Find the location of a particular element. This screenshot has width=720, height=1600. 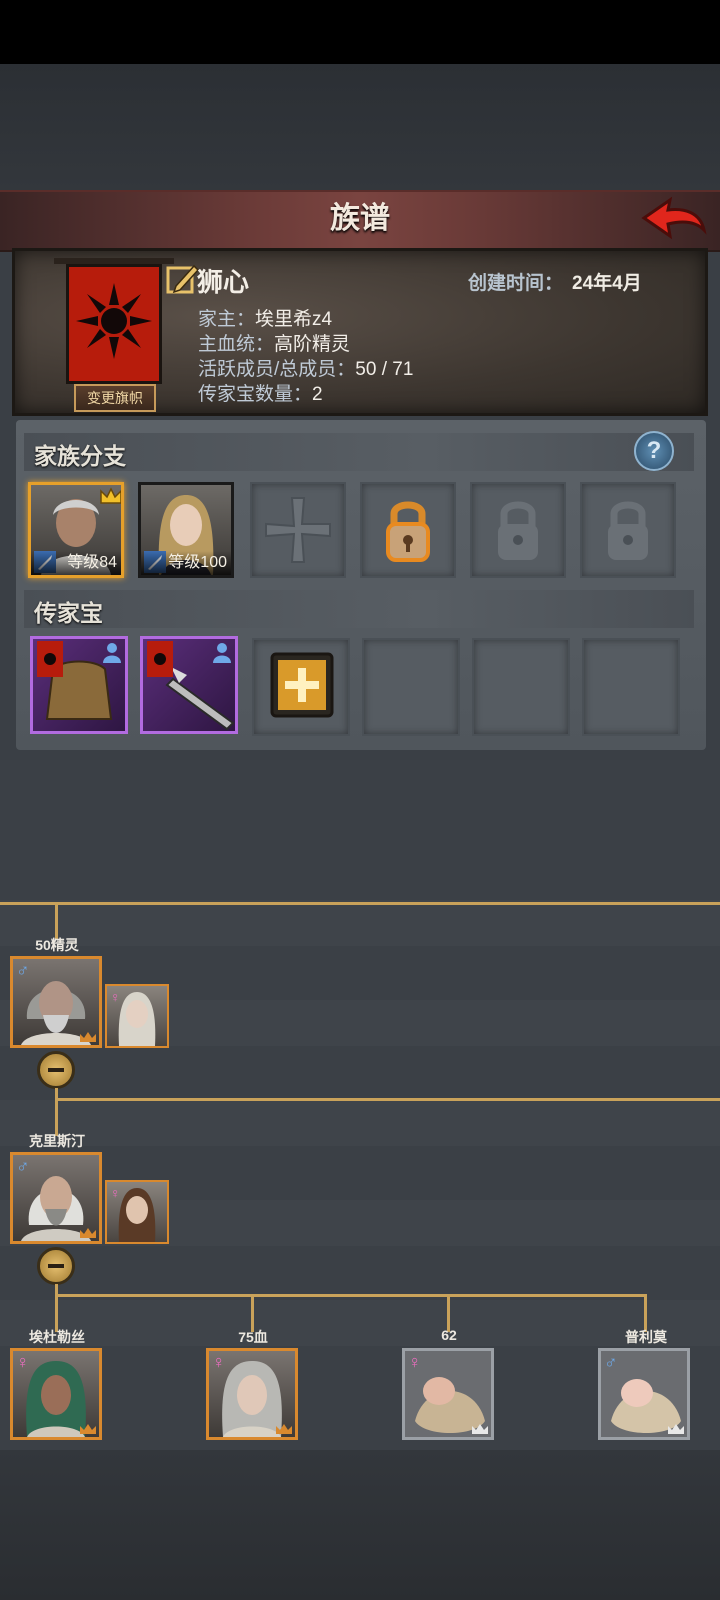

back-arrow-icon is located at coordinates (674, 219).